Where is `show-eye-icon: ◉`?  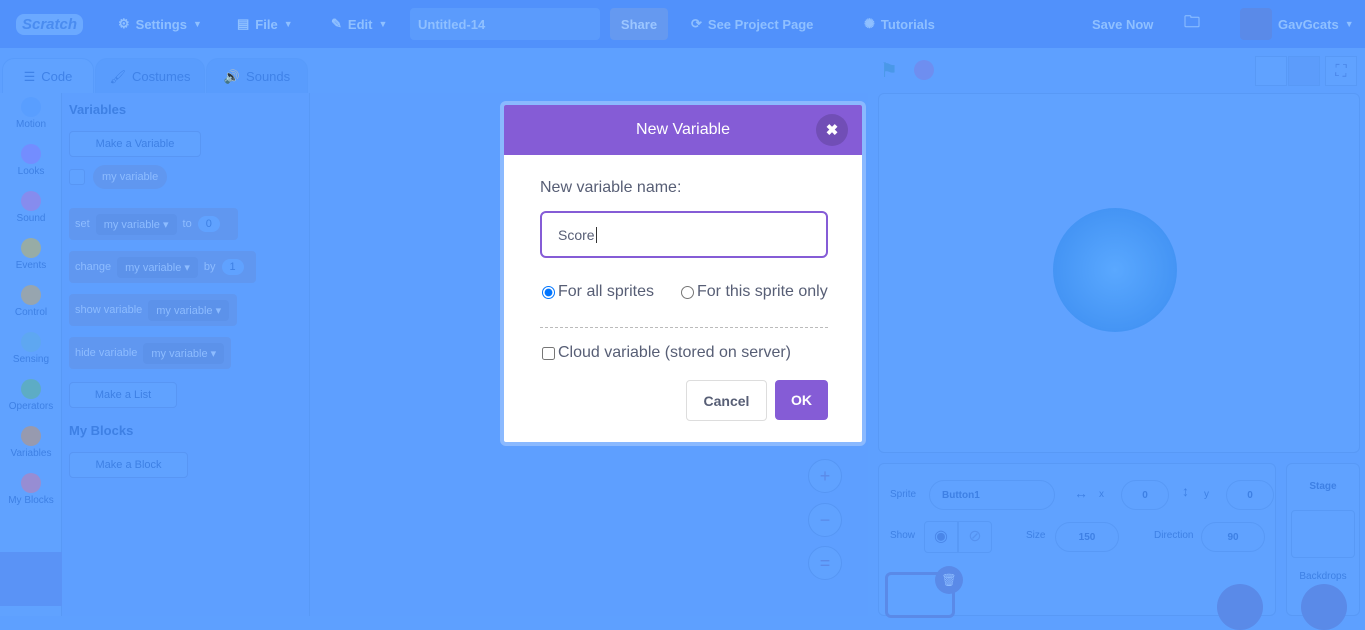
show-eye-icon: ◉ is located at coordinates (941, 537).